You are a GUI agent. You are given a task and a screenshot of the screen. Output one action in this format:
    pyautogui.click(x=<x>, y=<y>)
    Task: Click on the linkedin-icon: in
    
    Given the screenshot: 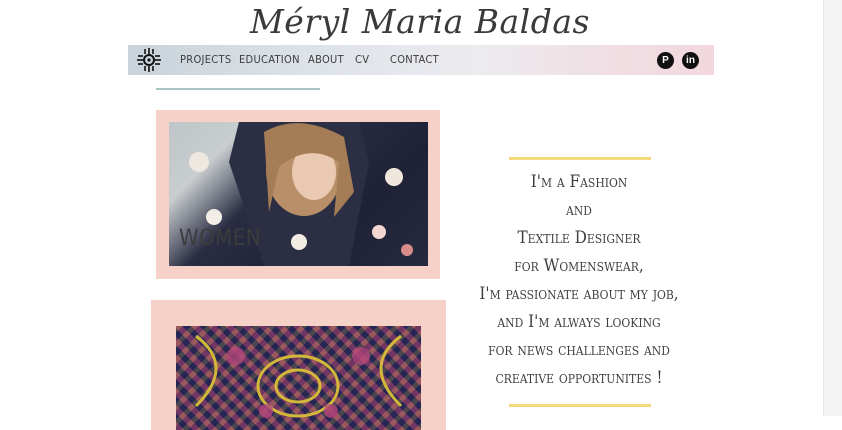 What is the action you would take?
    pyautogui.click(x=690, y=60)
    